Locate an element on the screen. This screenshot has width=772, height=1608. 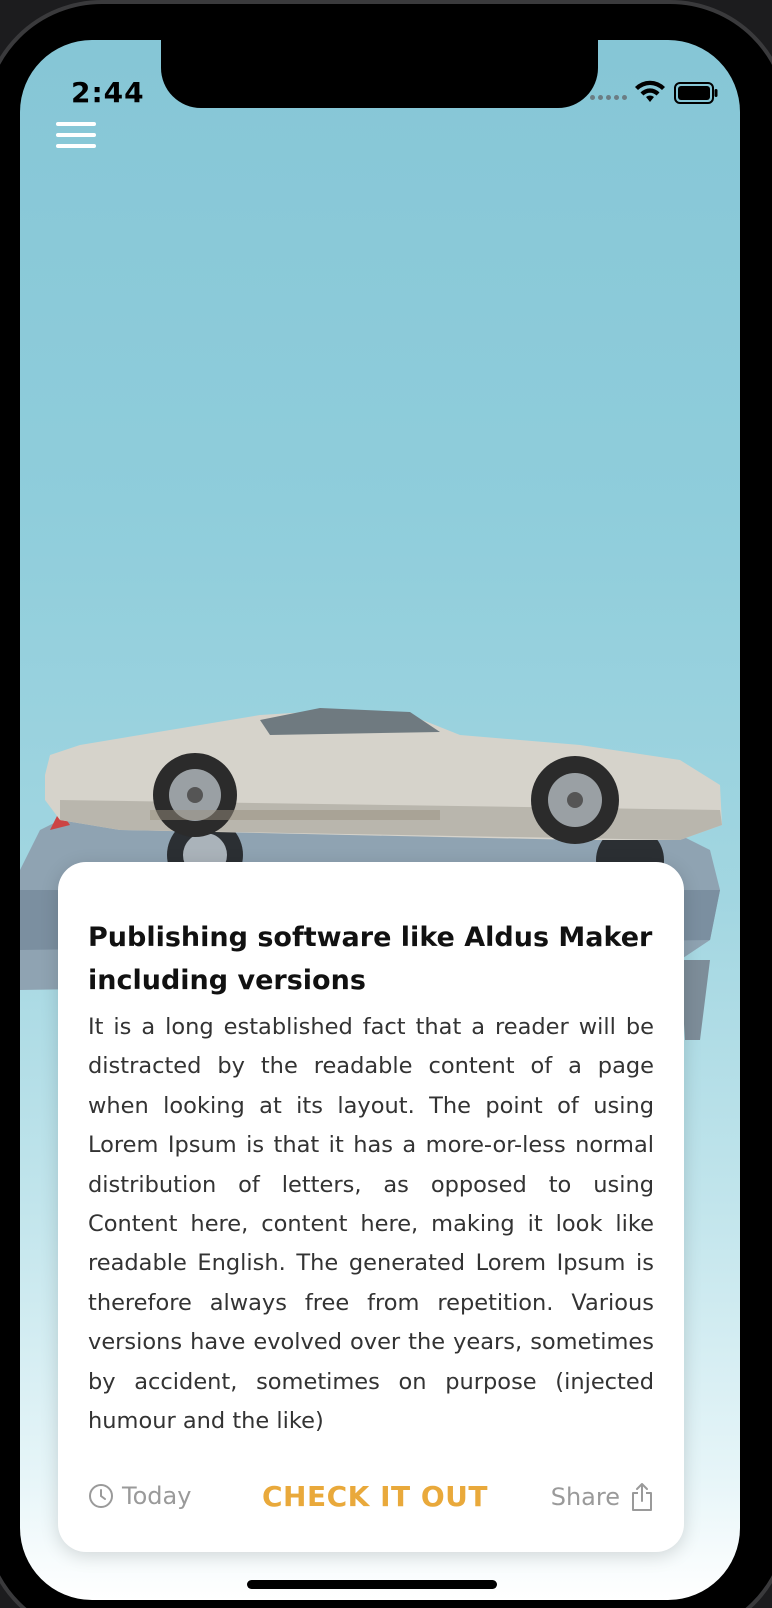
share-label: Share is located at coordinates (585, 1497).